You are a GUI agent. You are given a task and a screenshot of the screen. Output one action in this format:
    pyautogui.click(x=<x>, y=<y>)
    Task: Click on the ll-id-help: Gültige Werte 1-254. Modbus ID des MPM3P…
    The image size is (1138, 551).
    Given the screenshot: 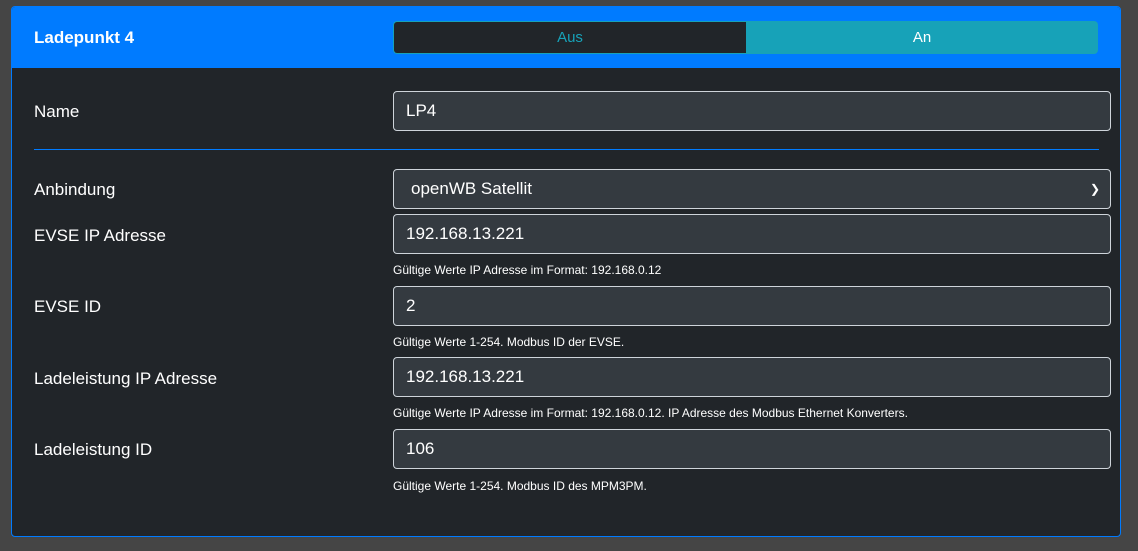 What is the action you would take?
    pyautogui.click(x=520, y=486)
    